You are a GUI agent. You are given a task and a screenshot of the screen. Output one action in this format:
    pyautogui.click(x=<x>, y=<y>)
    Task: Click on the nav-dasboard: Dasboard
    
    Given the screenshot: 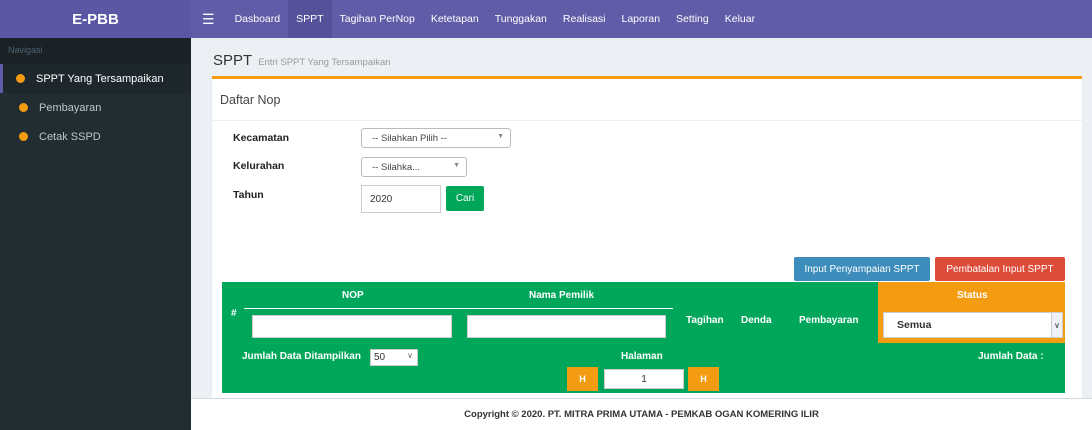 What is the action you would take?
    pyautogui.click(x=258, y=19)
    